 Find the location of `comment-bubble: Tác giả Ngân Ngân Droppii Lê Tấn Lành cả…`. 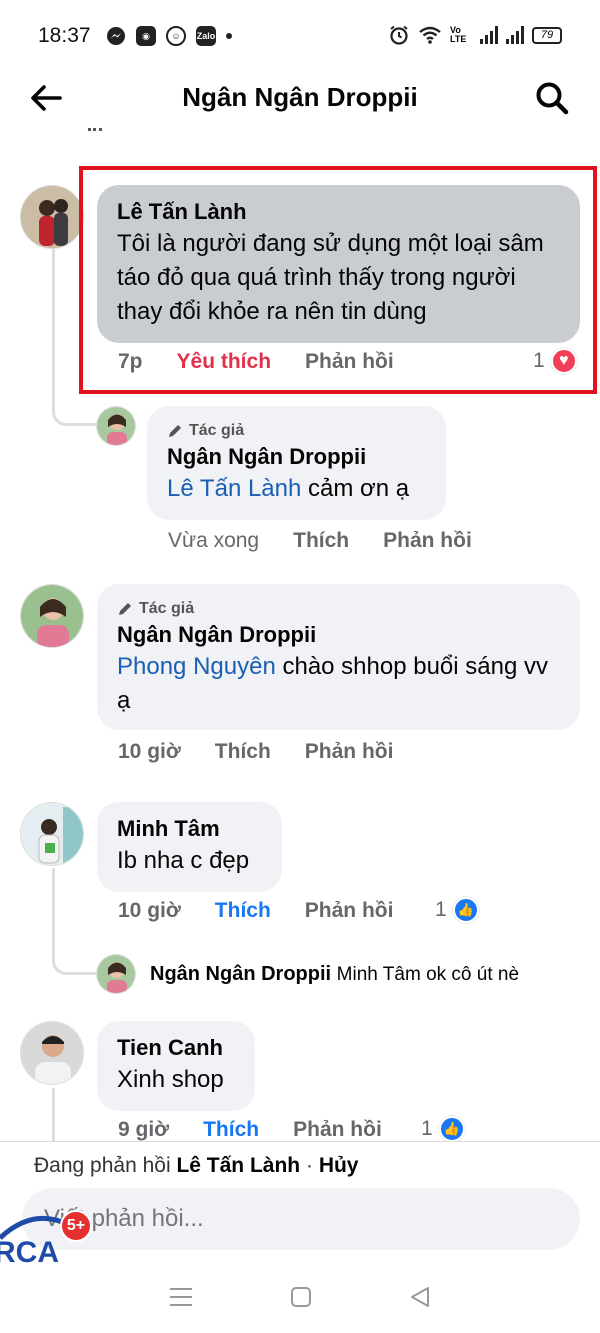

comment-bubble: Tác giả Ngân Ngân Droppii Lê Tấn Lành cả… is located at coordinates (296, 463).